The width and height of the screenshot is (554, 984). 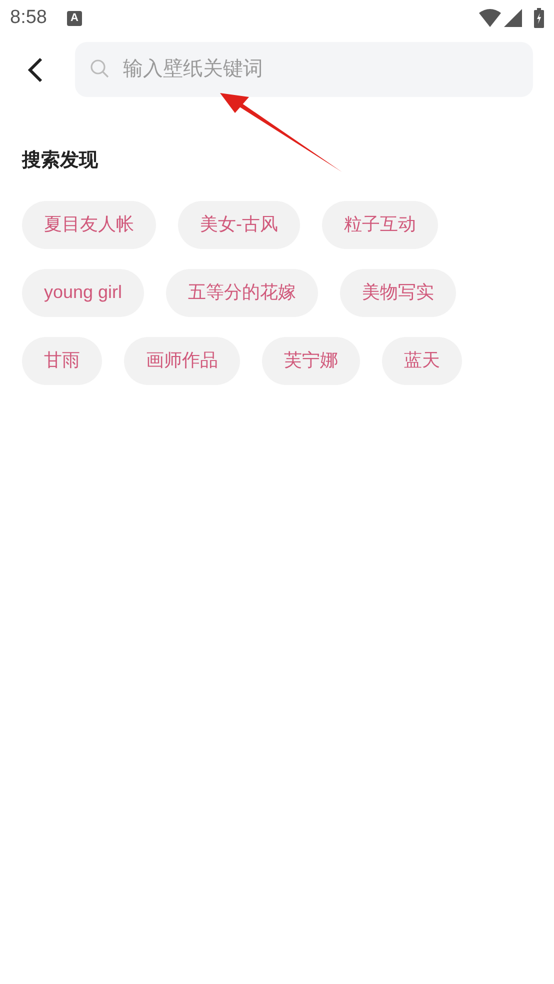 I want to click on battery-icon, so click(x=539, y=18).